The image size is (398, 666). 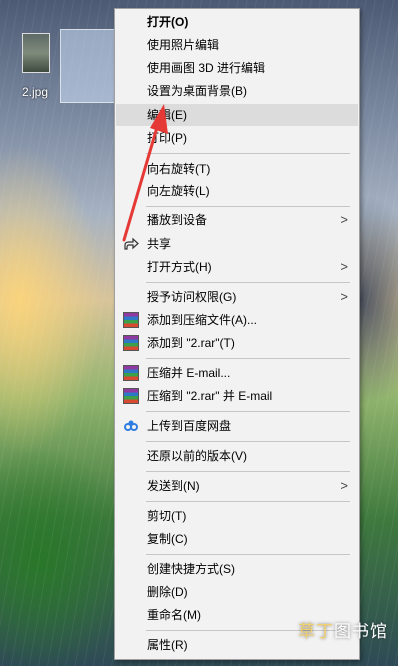 What do you see at coordinates (316, 631) in the screenshot?
I see `watermark-part-1: 草丁` at bounding box center [316, 631].